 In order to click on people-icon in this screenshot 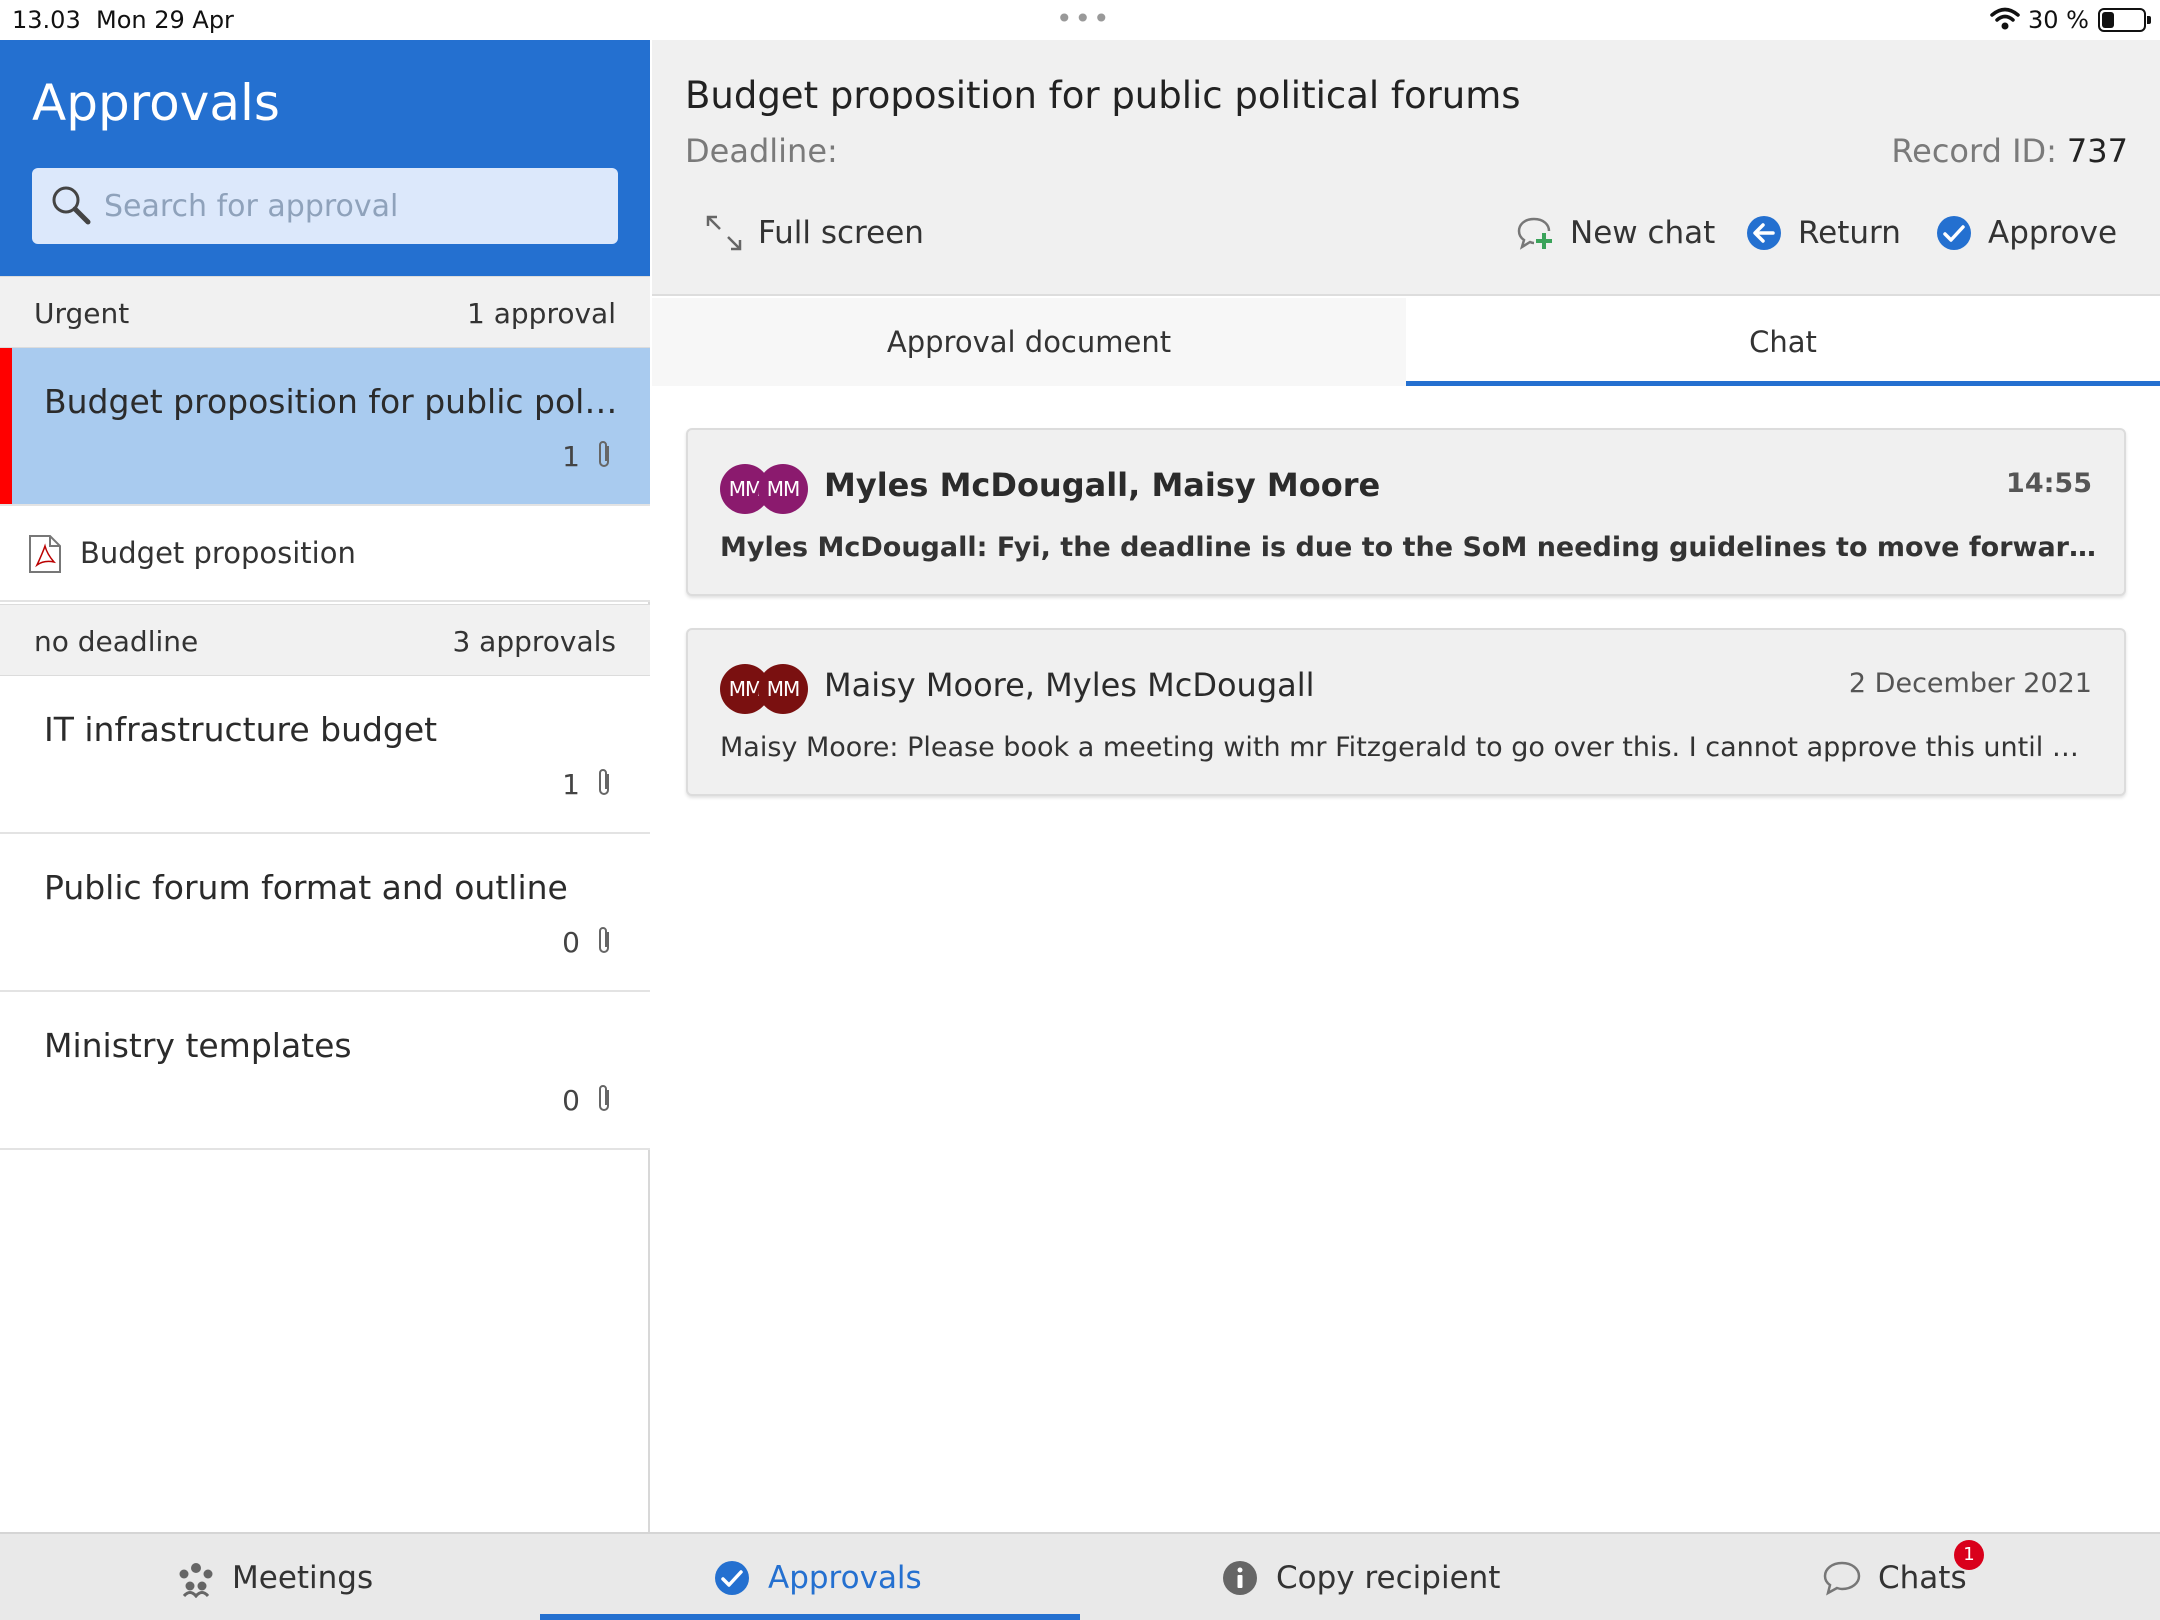, I will do `click(196, 1580)`.